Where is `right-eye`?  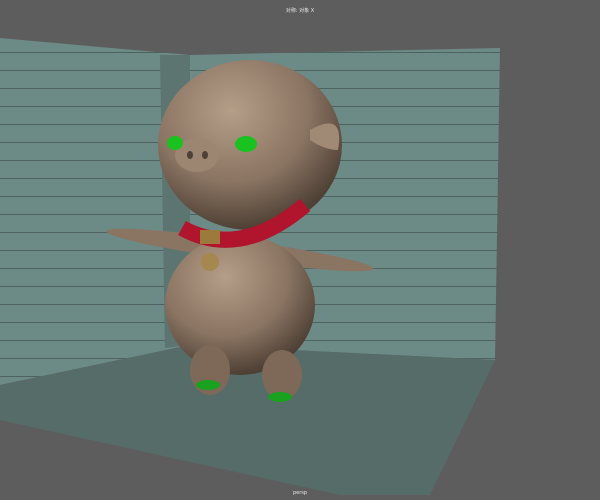
right-eye is located at coordinates (246, 144).